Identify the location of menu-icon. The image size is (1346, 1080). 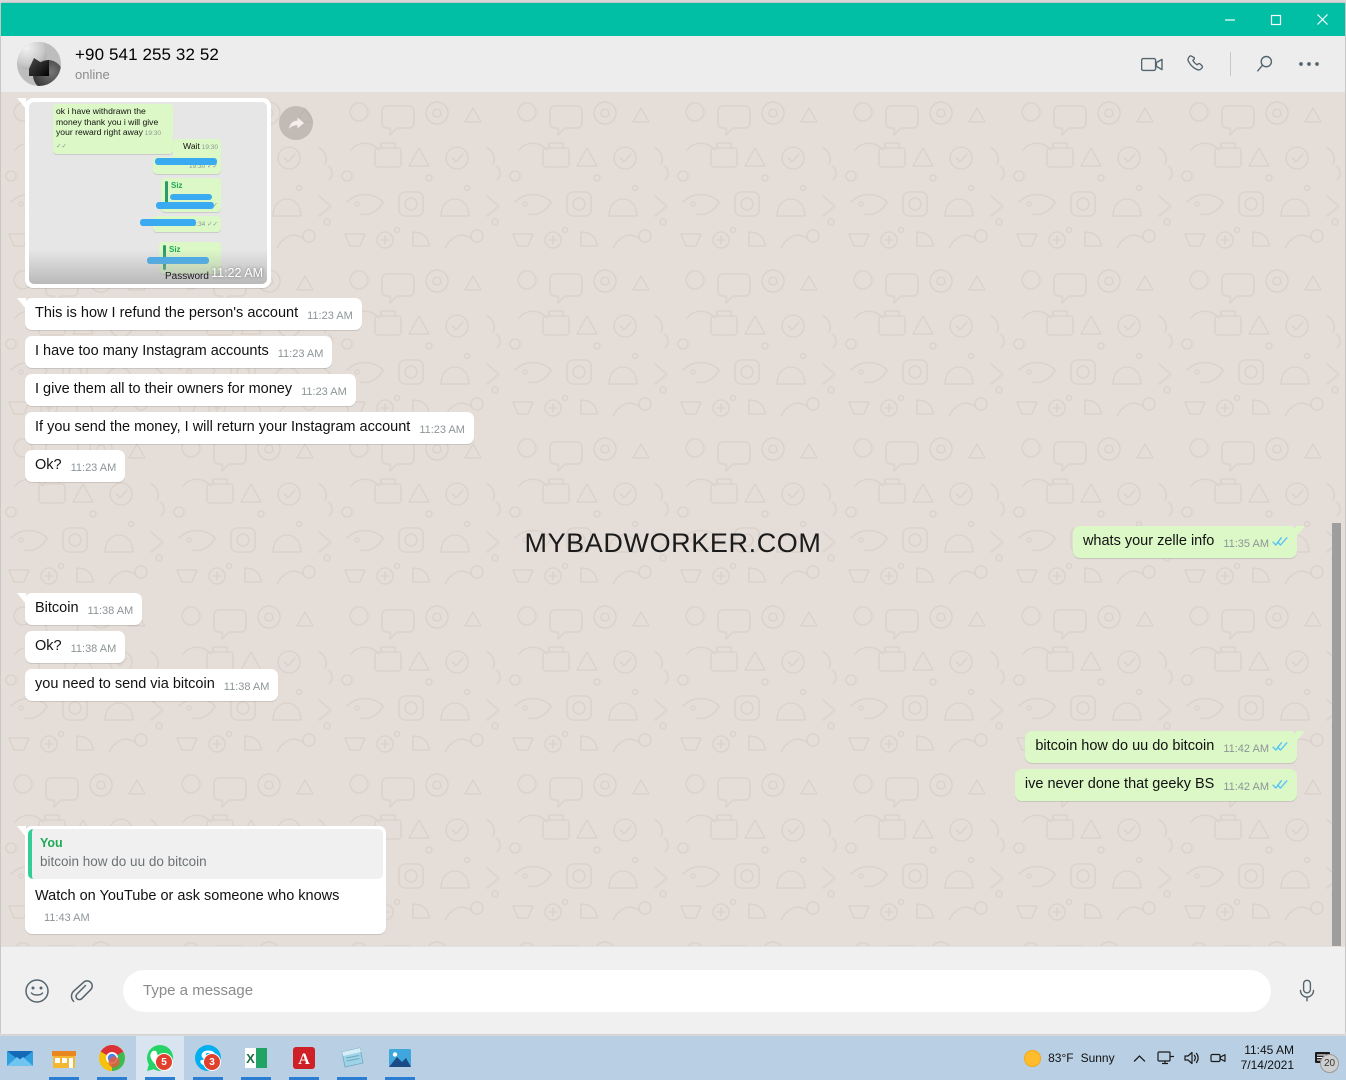
(1309, 64).